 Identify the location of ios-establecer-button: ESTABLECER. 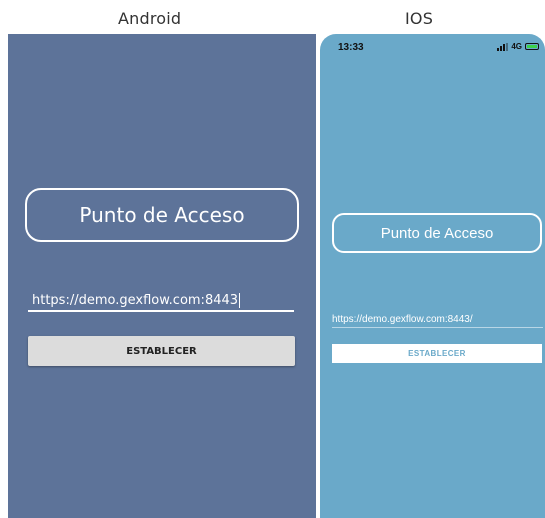
(437, 353).